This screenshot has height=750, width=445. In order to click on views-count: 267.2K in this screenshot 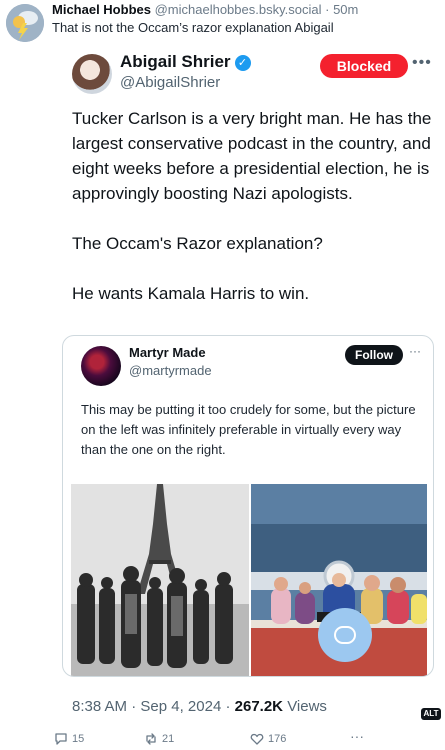, I will do `click(259, 706)`.